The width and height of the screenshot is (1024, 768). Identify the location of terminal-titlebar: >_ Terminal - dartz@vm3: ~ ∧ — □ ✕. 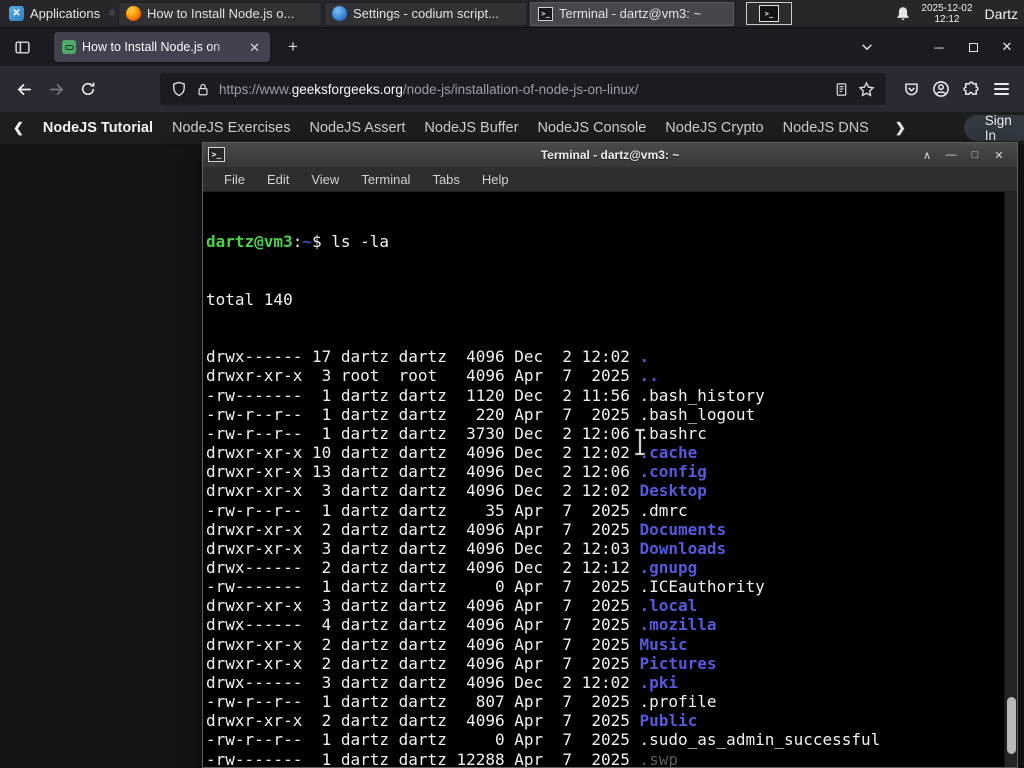
(610, 155).